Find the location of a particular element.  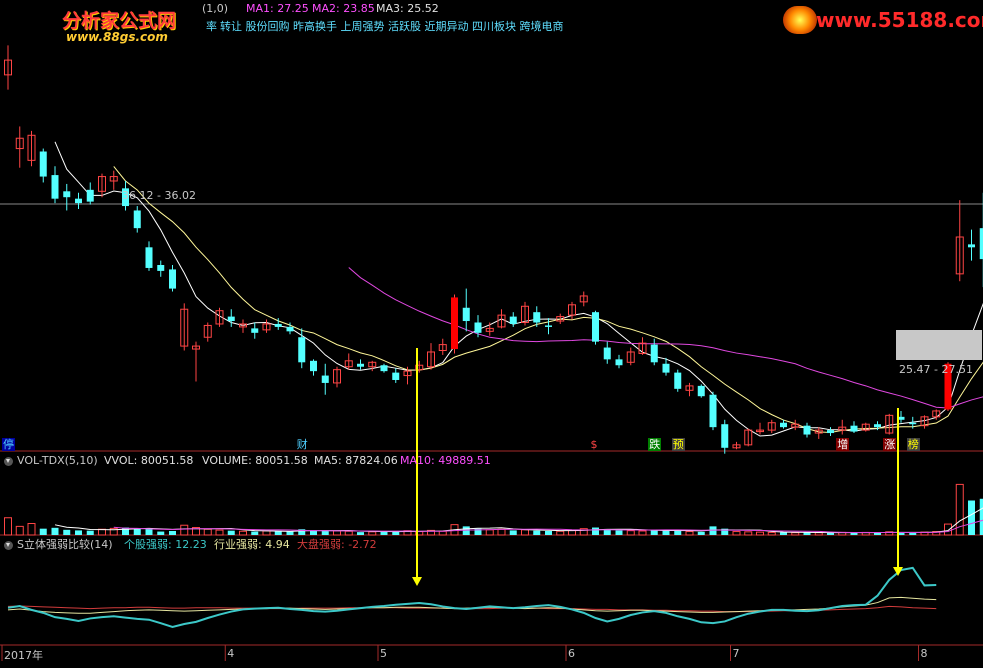

ma1-value: MA1: 27.25 is located at coordinates (277, 8).